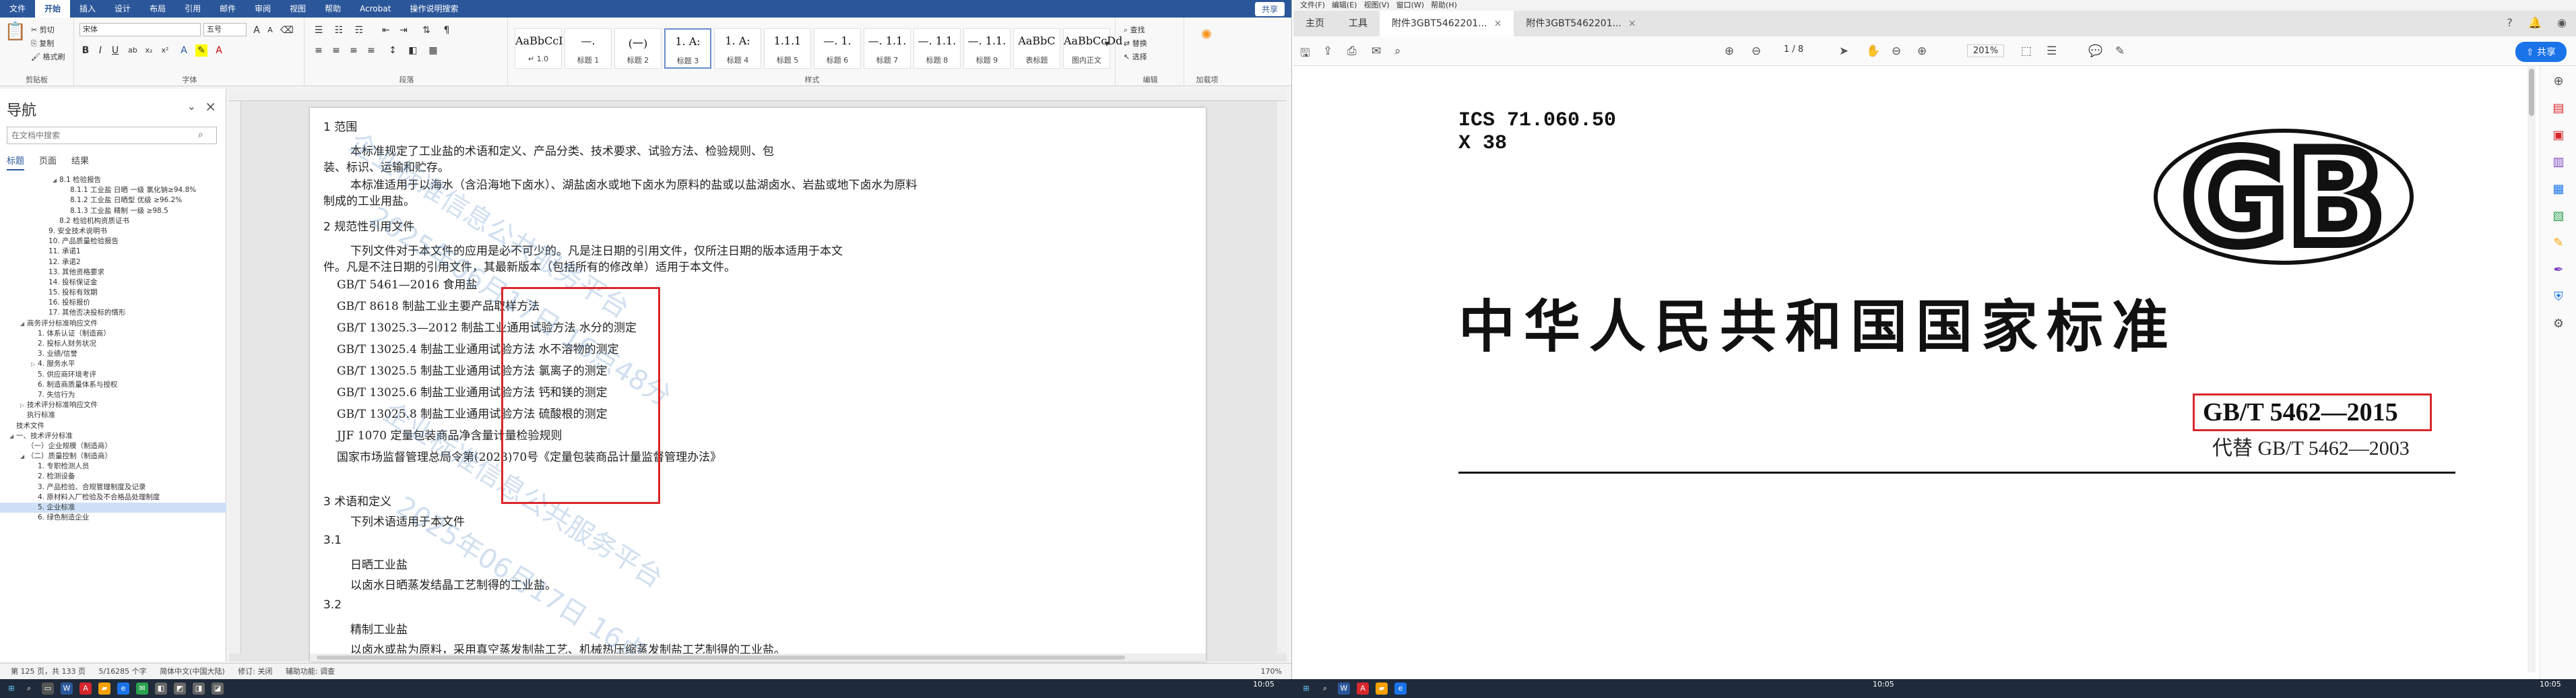 The image size is (2576, 698). What do you see at coordinates (113, 283) in the screenshot?
I see `nav-tree-item: 14. 投标保证金` at bounding box center [113, 283].